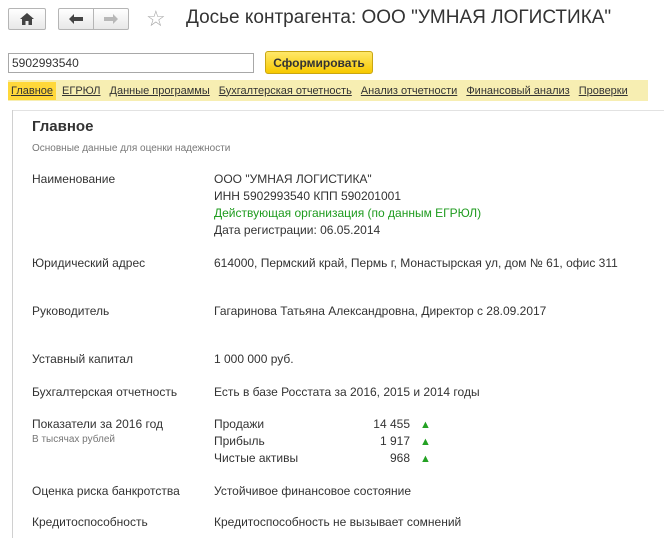 The width and height of the screenshot is (664, 538). I want to click on page-title: Досье контрагента: ООО "УМНАЯ ЛОГИСТИКА", so click(399, 17).